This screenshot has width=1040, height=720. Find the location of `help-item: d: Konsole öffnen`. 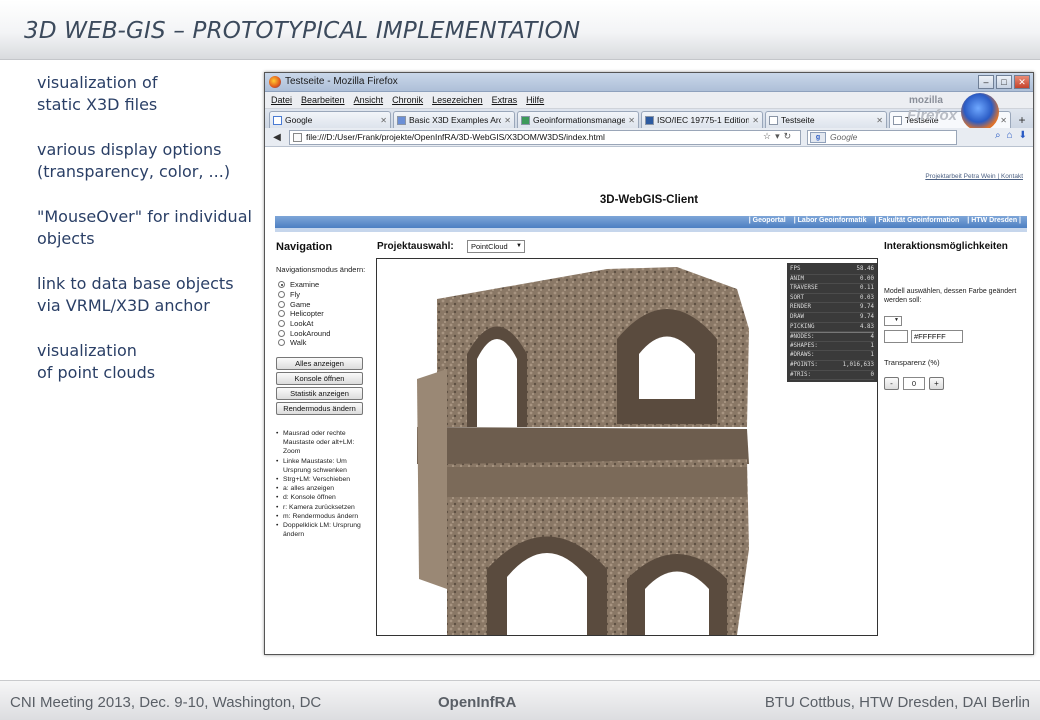

help-item: d: Konsole öffnen is located at coordinates (323, 497).